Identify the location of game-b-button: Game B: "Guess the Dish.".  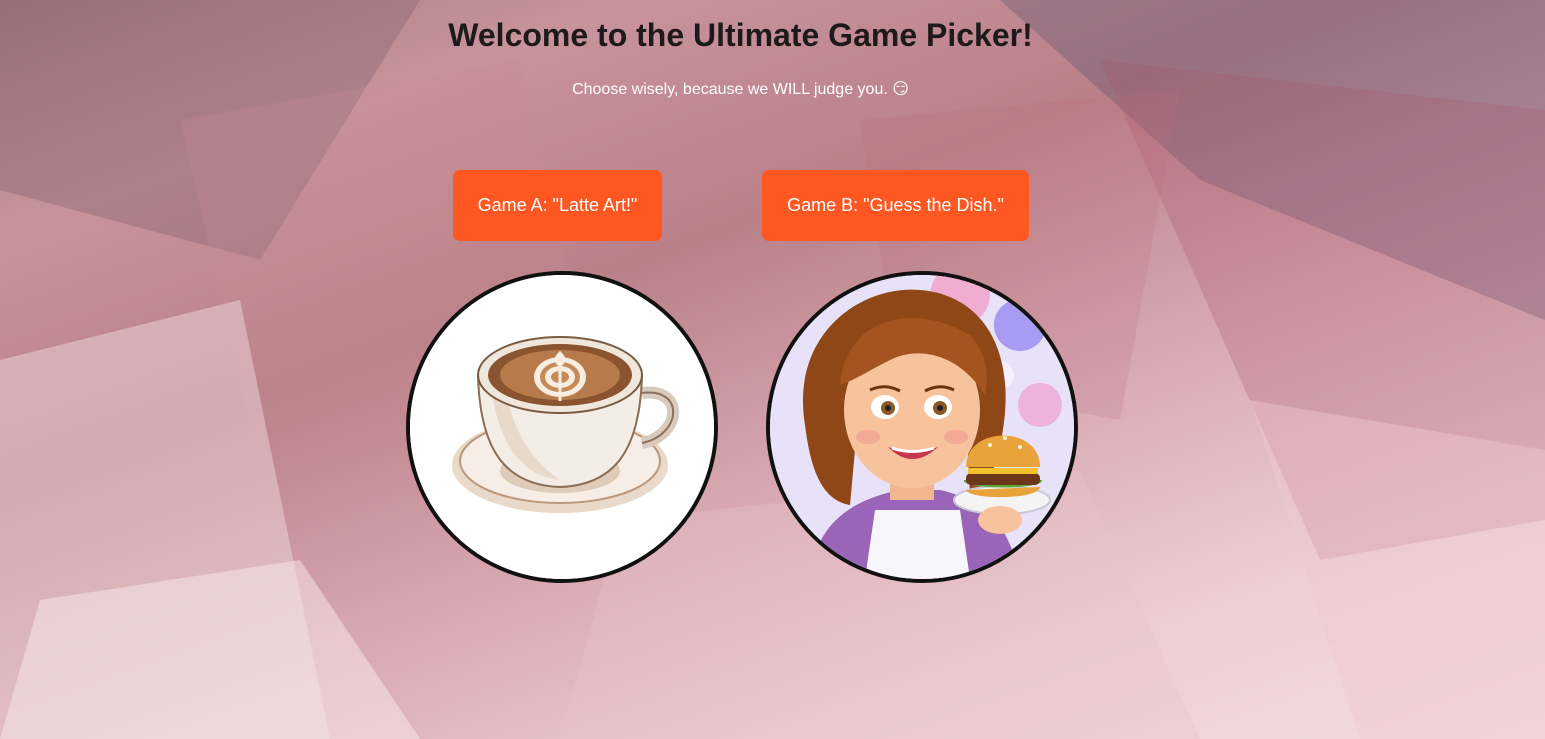
(895, 205).